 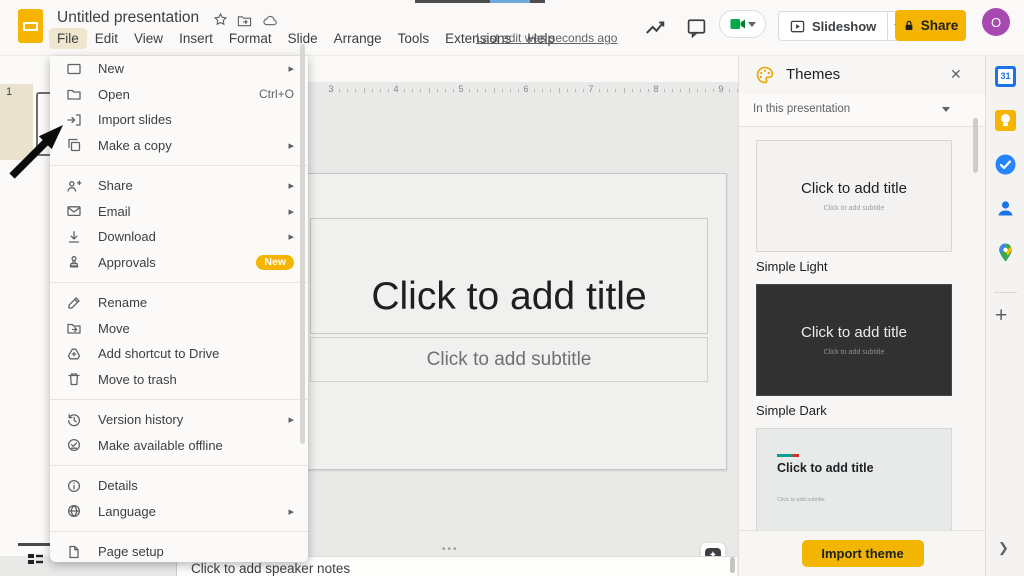 I want to click on annotation-arrow, so click(x=36, y=152).